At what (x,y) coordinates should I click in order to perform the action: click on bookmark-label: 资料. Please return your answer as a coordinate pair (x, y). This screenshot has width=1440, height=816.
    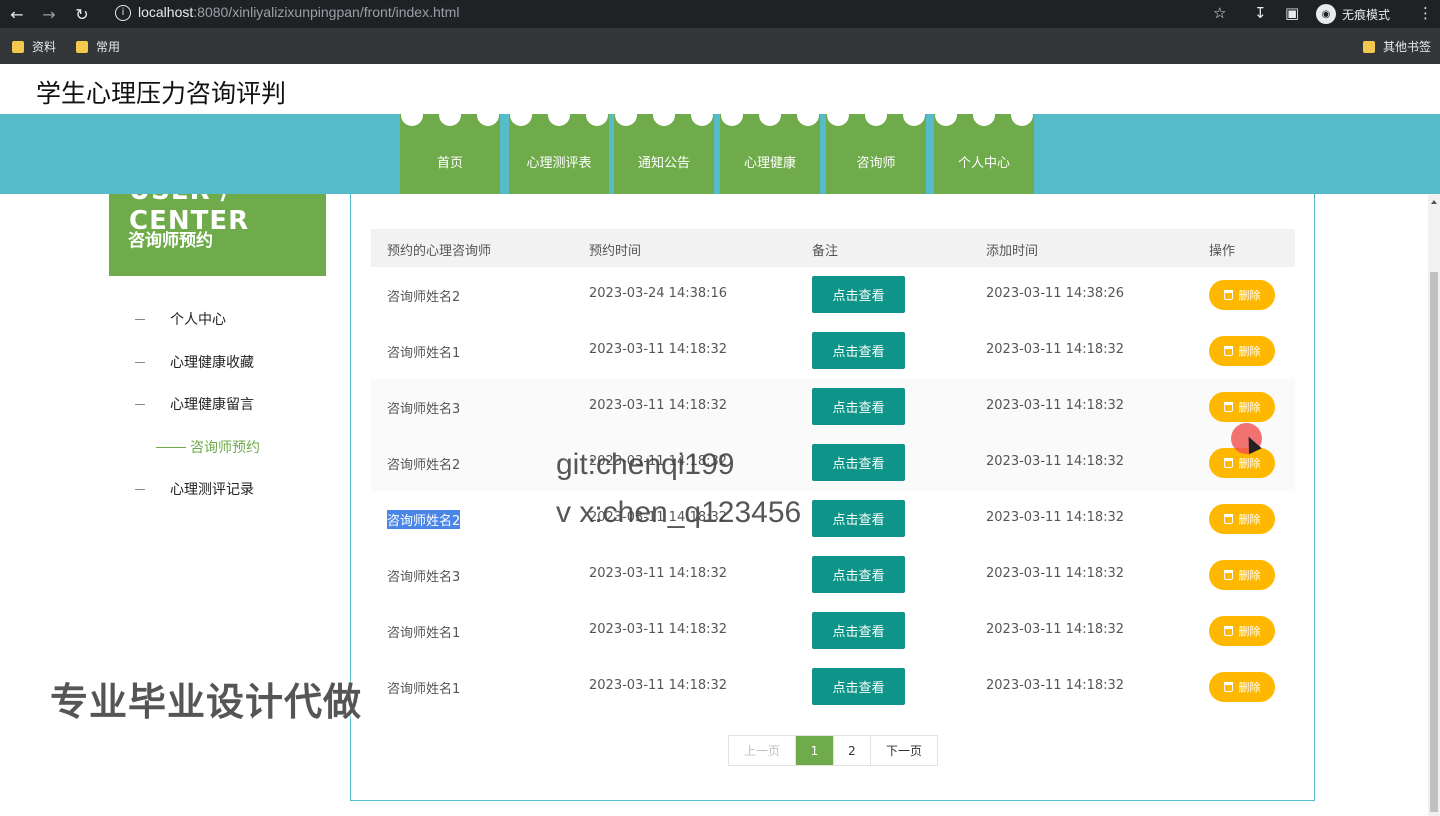
    Looking at the image, I should click on (44, 47).